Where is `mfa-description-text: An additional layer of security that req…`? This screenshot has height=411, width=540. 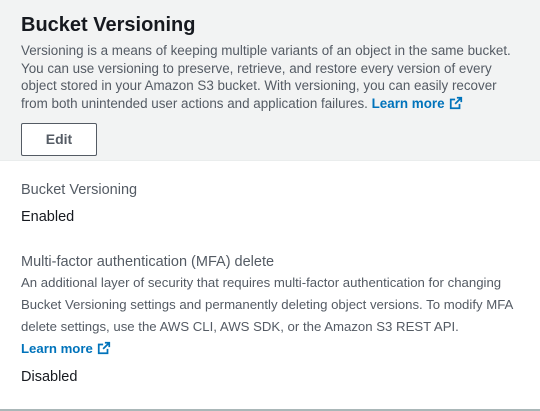 mfa-description-text: An additional layer of security that req… is located at coordinates (267, 304).